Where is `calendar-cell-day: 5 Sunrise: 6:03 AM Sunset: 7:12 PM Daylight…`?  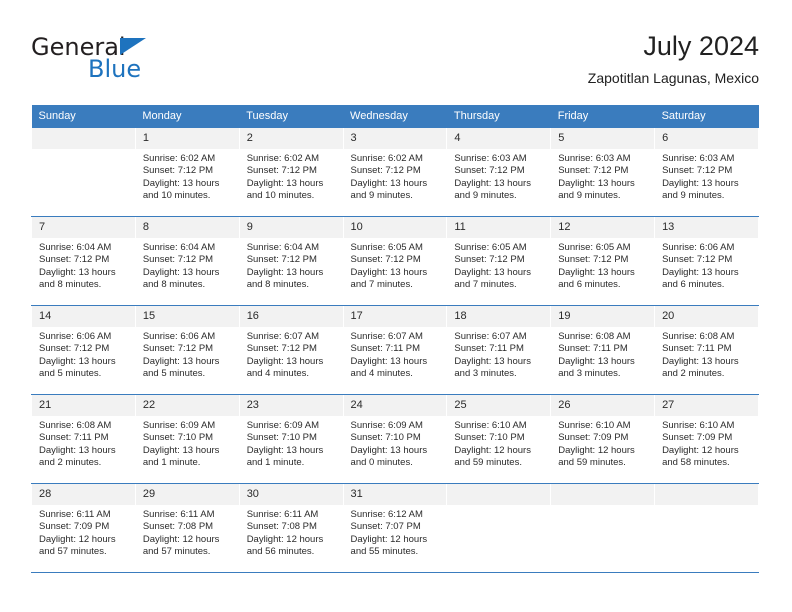 calendar-cell-day: 5 Sunrise: 6:03 AM Sunset: 7:12 PM Daylight… is located at coordinates (603, 172).